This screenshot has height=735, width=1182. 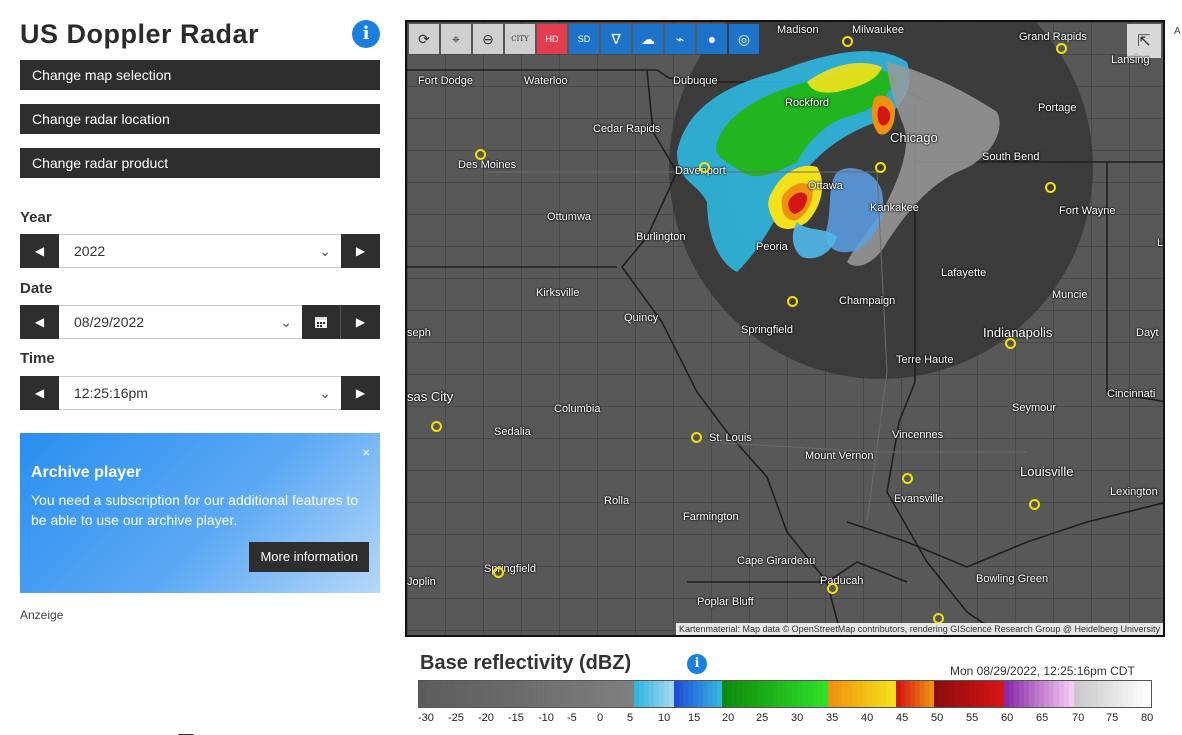 I want to click on colorbar-tick-label: 10, so click(x=664, y=718).